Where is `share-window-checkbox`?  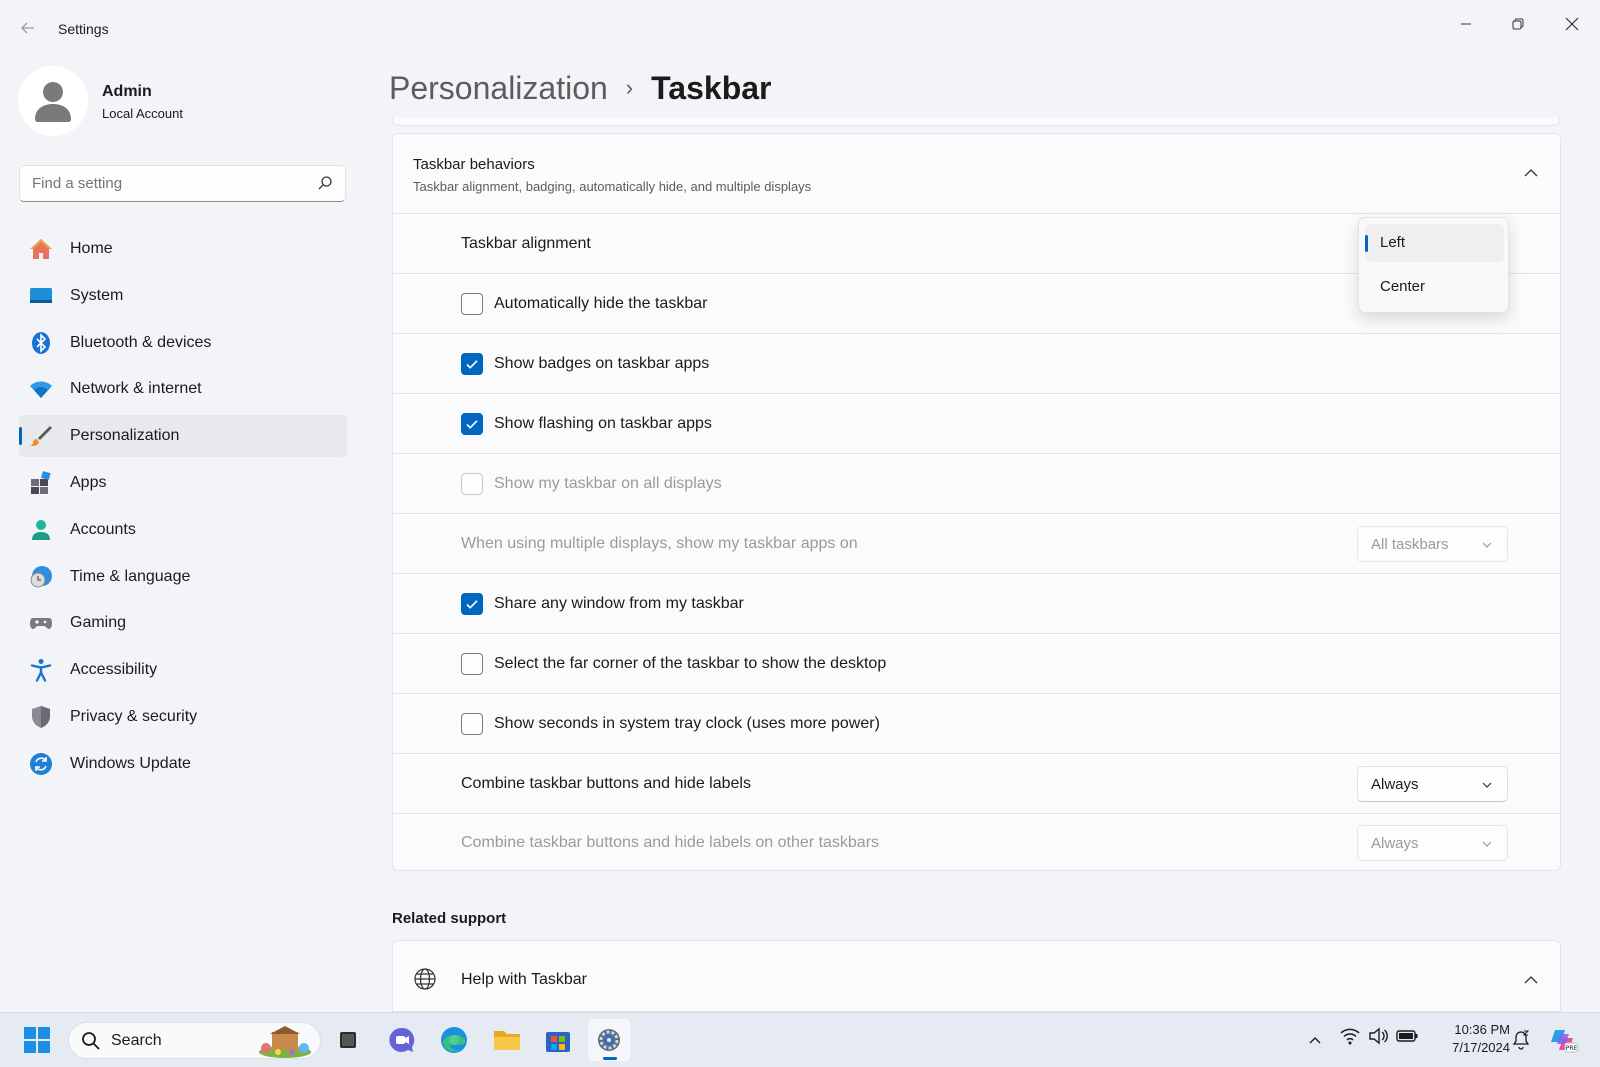 share-window-checkbox is located at coordinates (472, 603).